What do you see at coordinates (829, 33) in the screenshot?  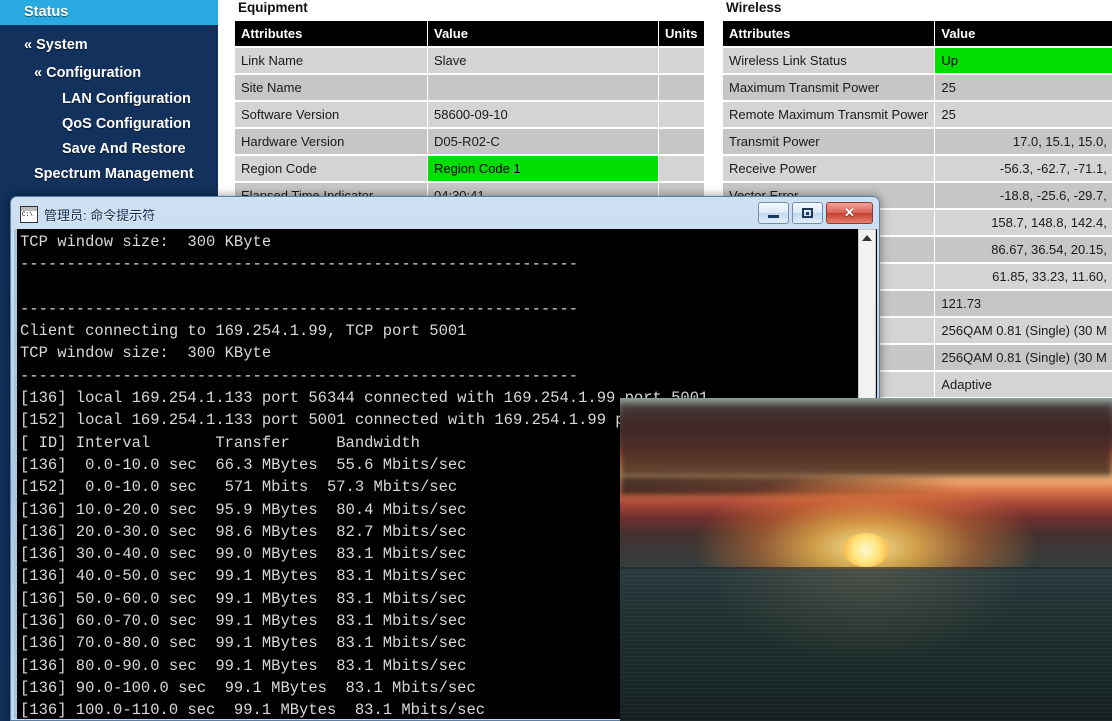 I see `wireless-col-attributes: Attributes` at bounding box center [829, 33].